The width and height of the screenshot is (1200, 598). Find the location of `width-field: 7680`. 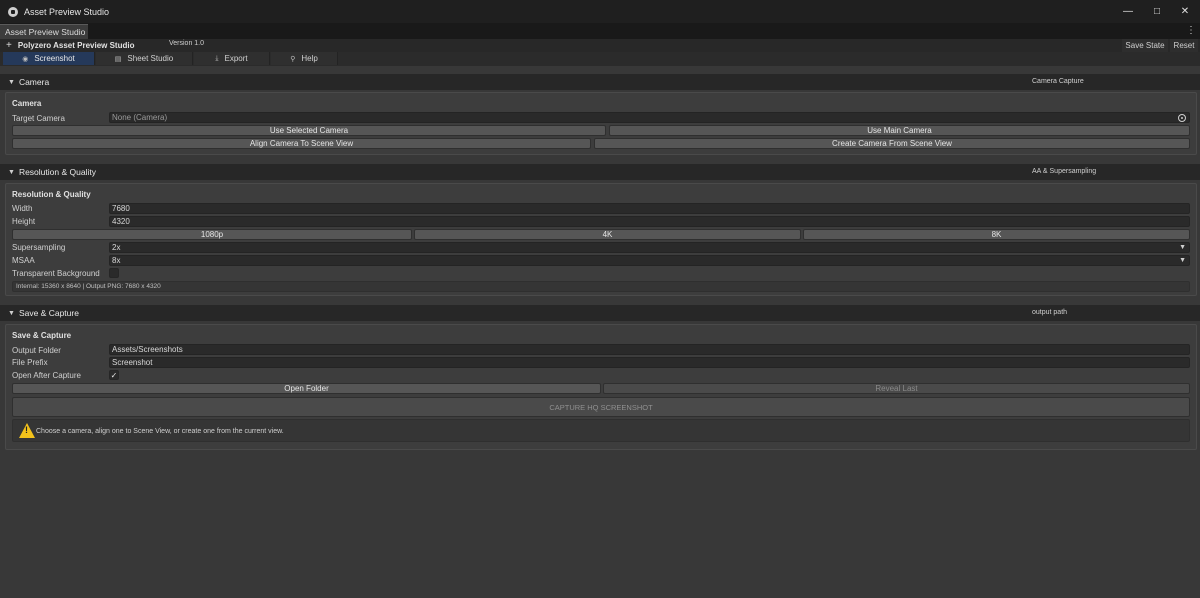

width-field: 7680 is located at coordinates (649, 208).